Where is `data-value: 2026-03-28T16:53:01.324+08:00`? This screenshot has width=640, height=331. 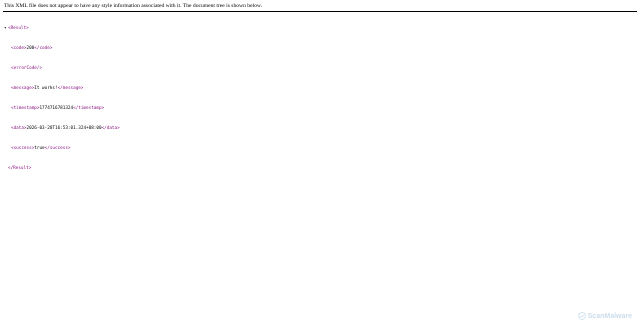
data-value: 2026-03-28T16:53:01.324+08:00 is located at coordinates (64, 128).